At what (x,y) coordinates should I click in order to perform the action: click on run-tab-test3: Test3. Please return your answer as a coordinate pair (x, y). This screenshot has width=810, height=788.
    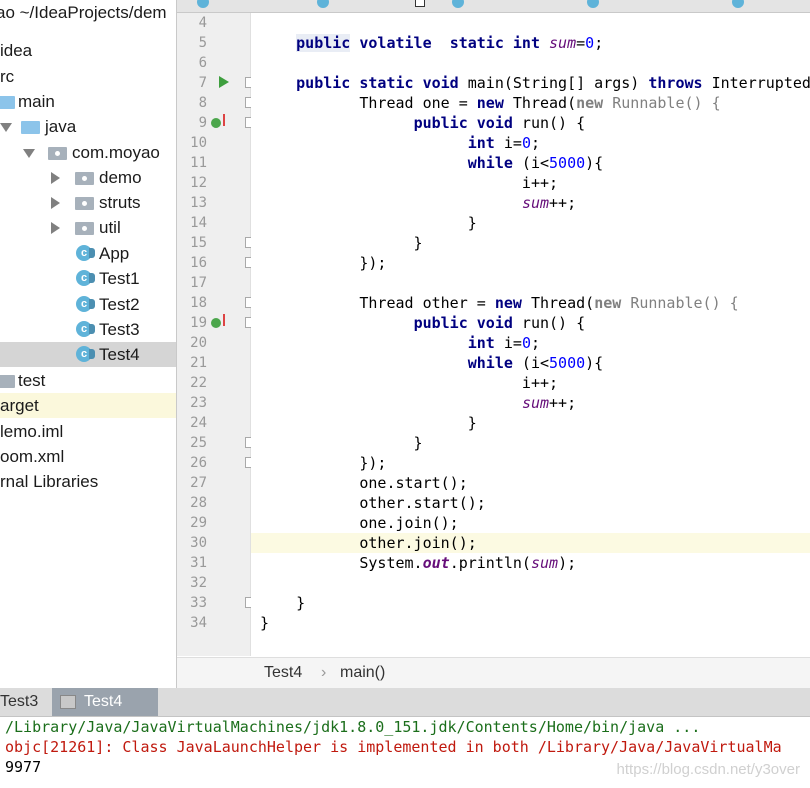
    Looking at the image, I should click on (23, 702).